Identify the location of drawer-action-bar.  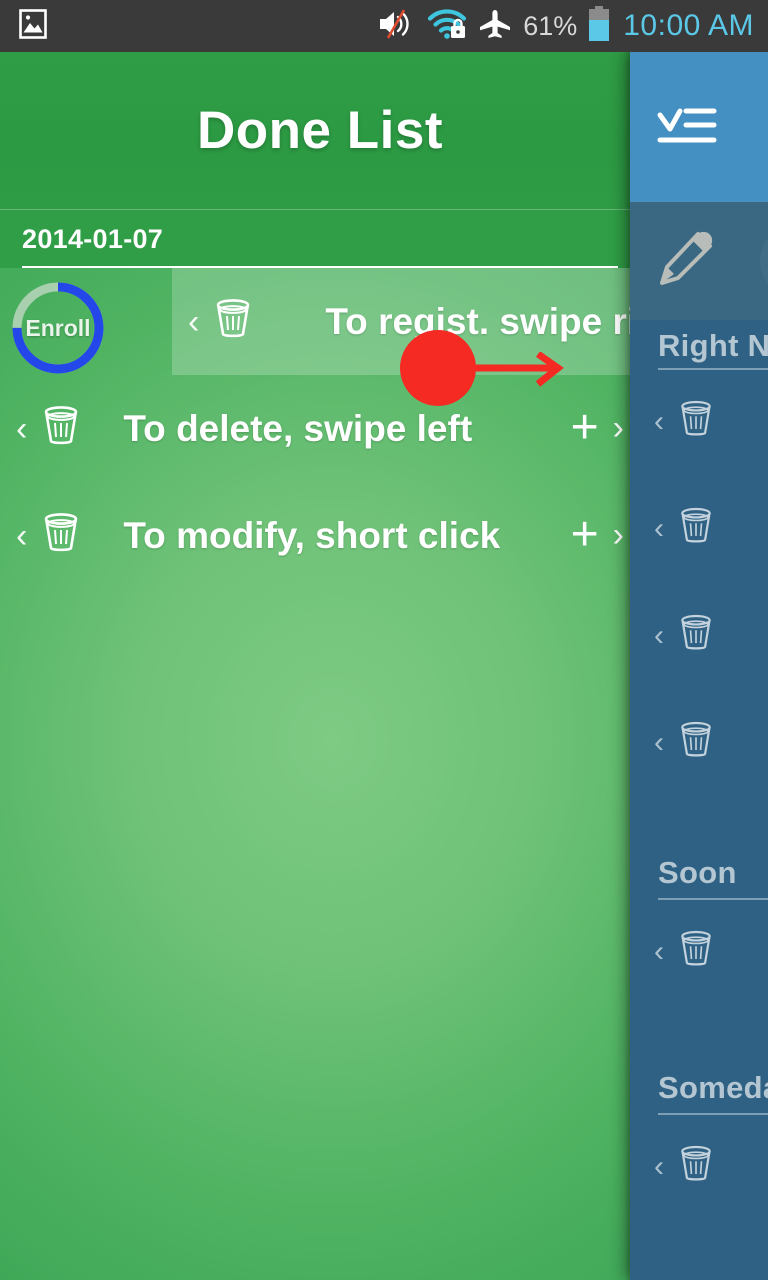
(699, 261).